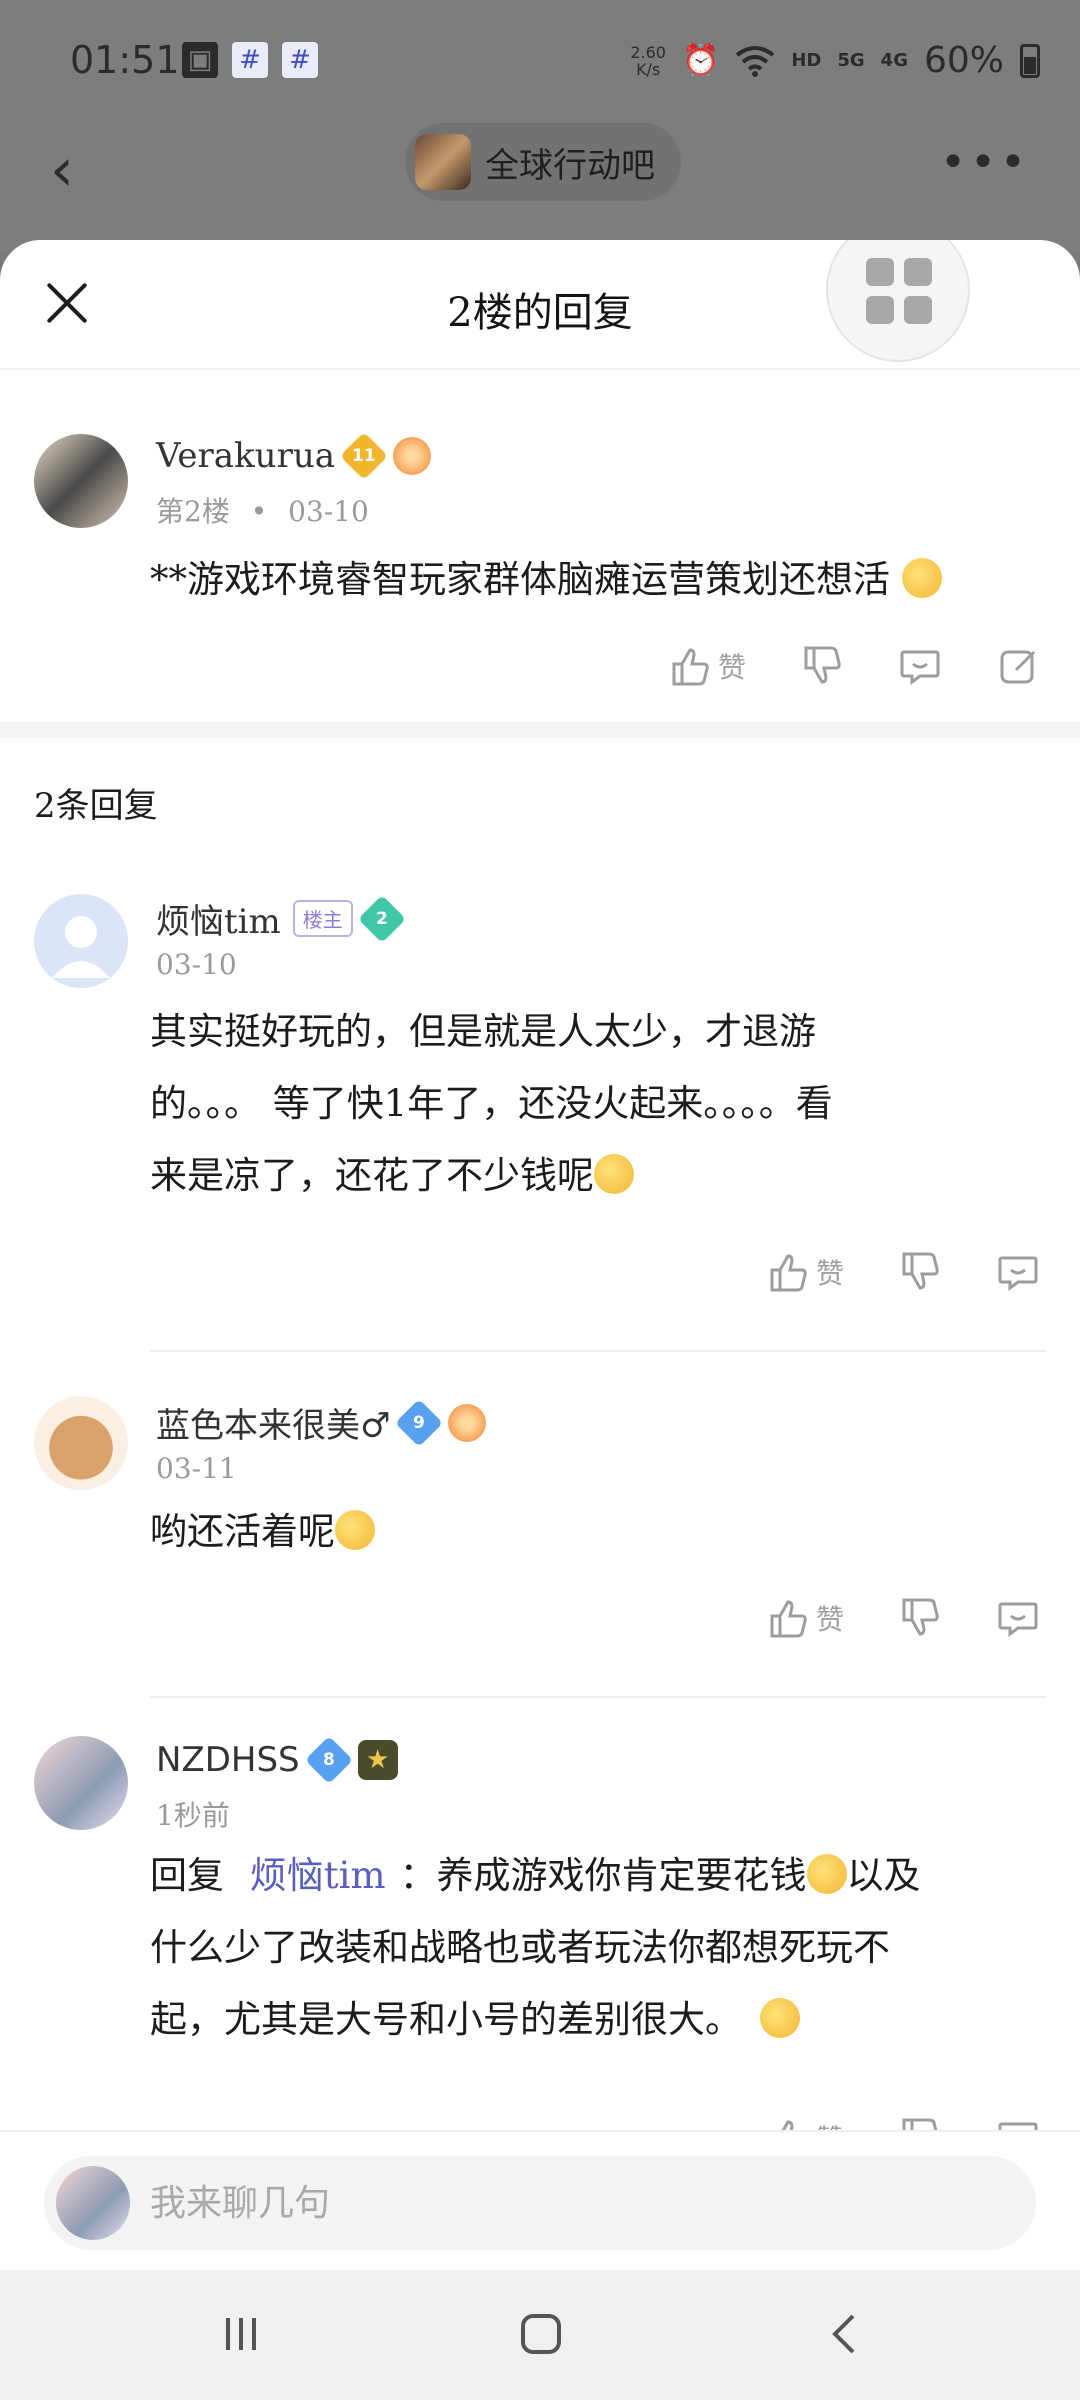 Image resolution: width=1080 pixels, height=2400 pixels. I want to click on edit-icon, so click(1018, 667).